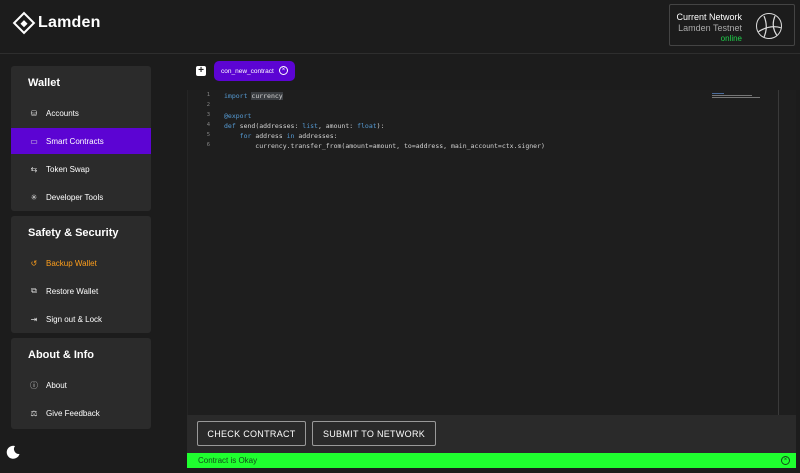 This screenshot has width=800, height=473. I want to click on swap-icon: ⇆, so click(34, 169).